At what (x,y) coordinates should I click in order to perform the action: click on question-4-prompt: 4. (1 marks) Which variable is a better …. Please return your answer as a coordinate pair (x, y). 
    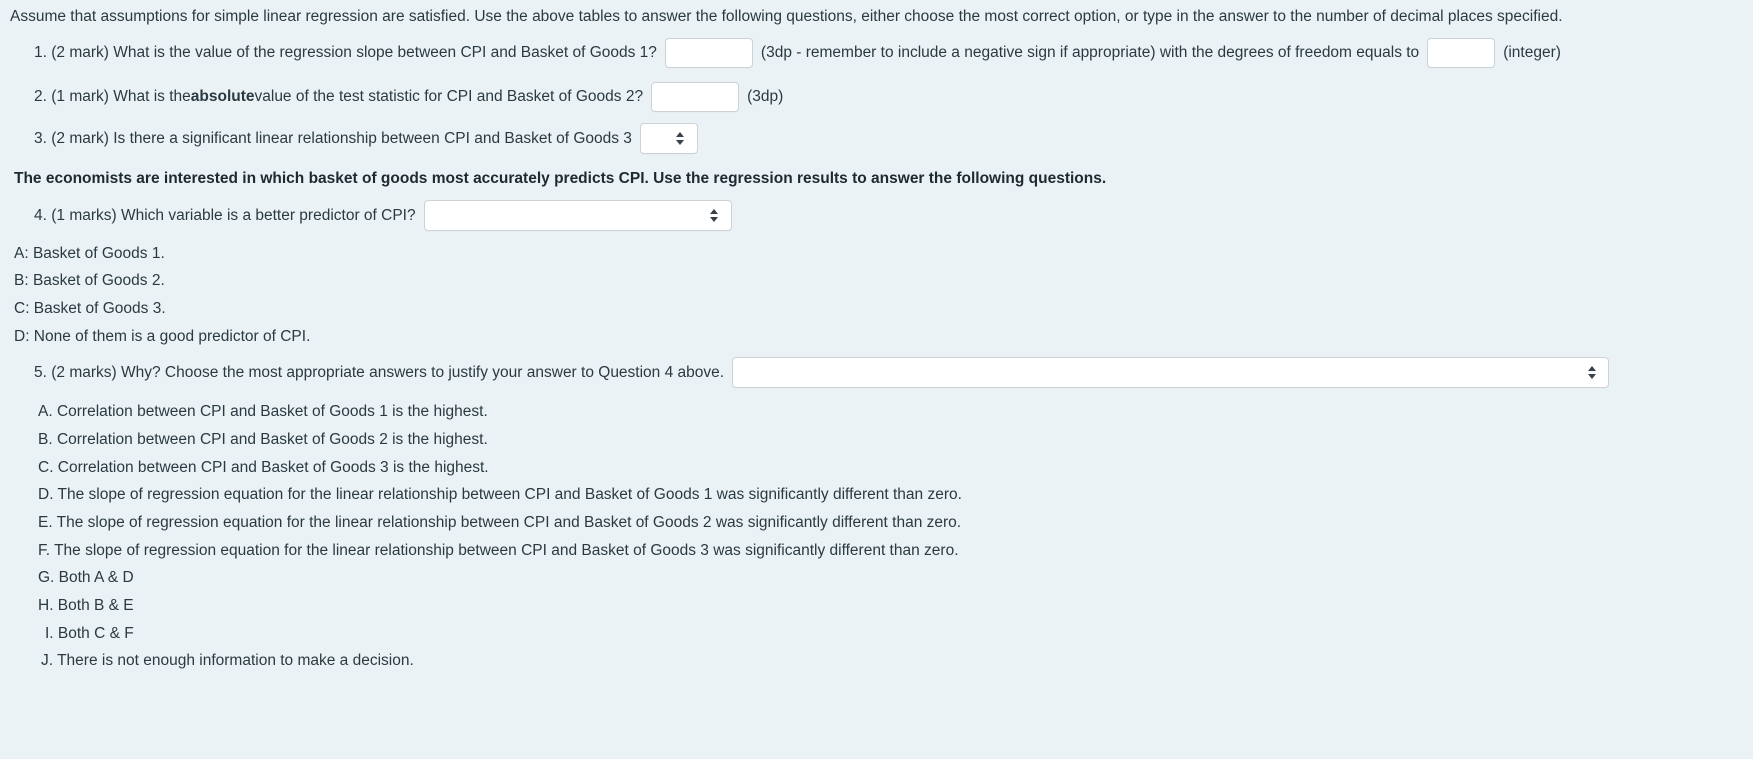
    Looking at the image, I should click on (225, 215).